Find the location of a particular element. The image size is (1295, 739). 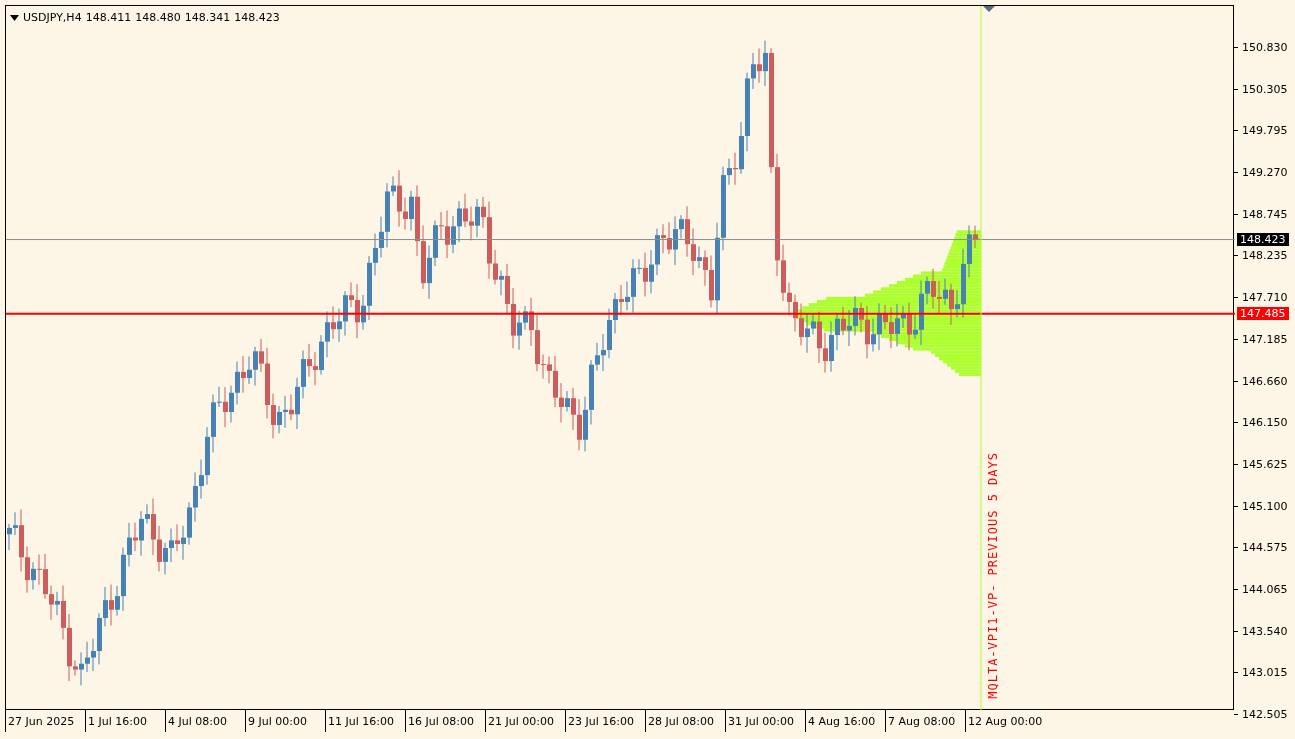

time-axis-label: 12 Aug 00:00 is located at coordinates (1005, 721).